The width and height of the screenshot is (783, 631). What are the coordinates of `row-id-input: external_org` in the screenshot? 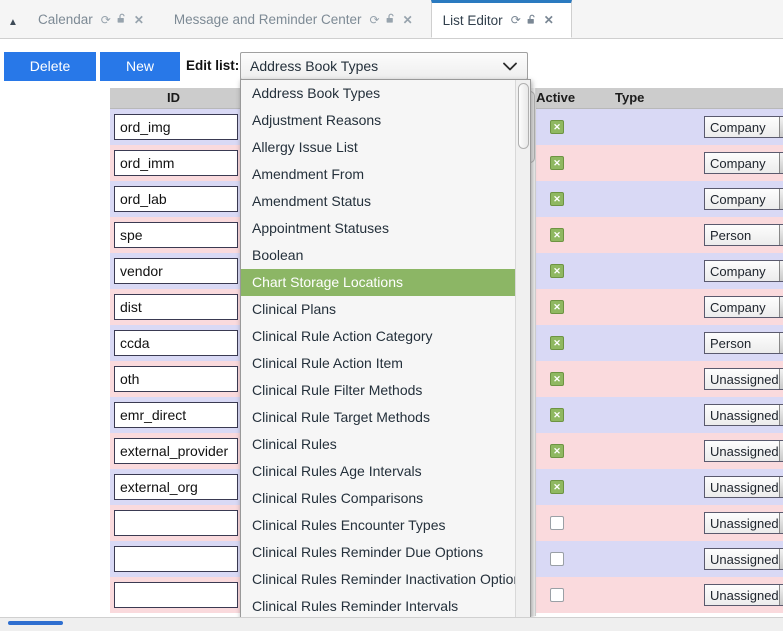 It's located at (176, 487).